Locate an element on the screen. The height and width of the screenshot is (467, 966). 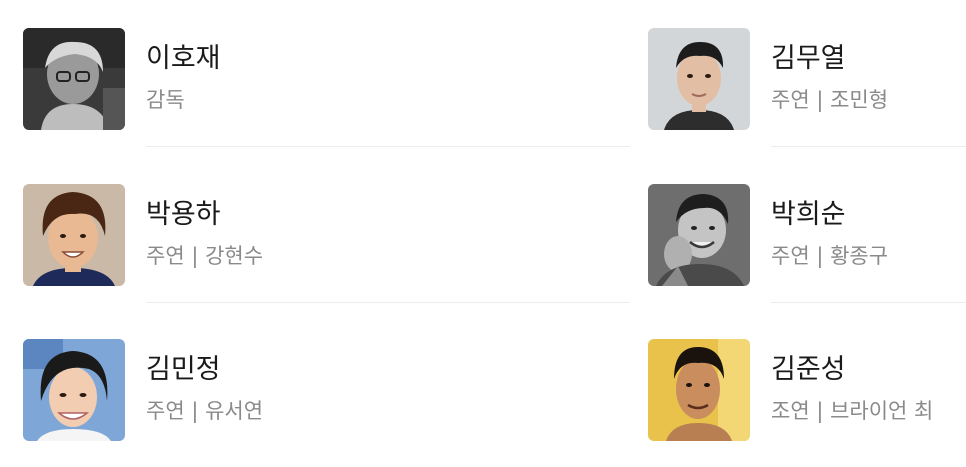
actress-photo-icon is located at coordinates (74, 390).